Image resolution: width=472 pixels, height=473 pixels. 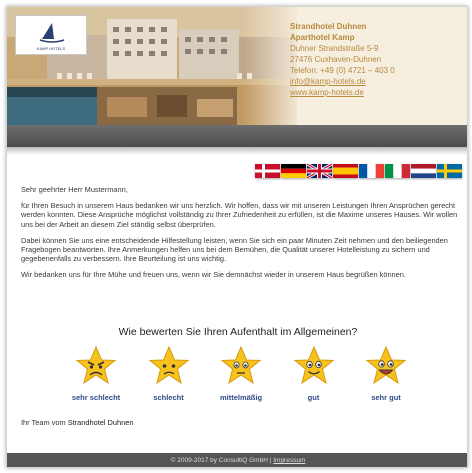 I want to click on logo-sail-icon, so click(x=52, y=33).